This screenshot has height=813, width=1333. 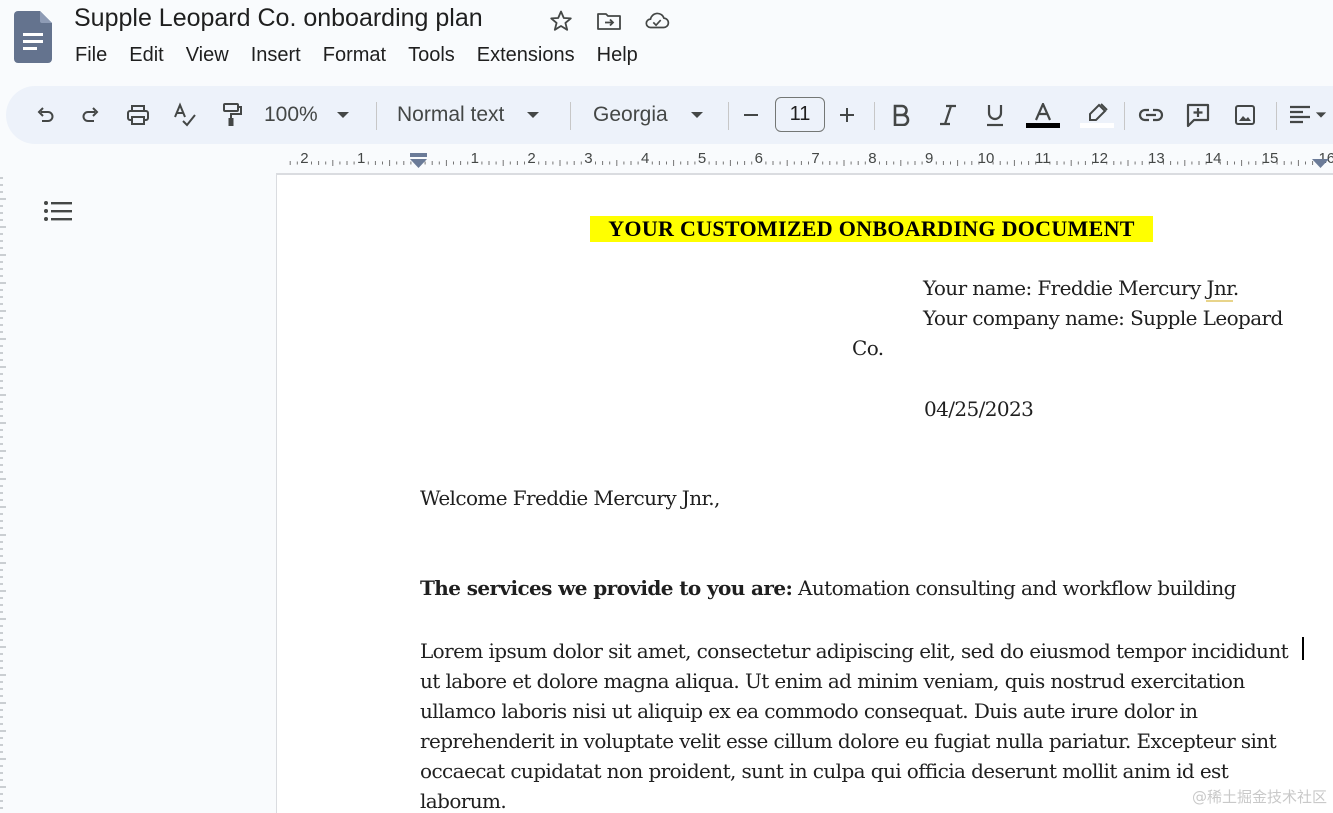 I want to click on zoom-select: 100%, so click(x=309, y=115).